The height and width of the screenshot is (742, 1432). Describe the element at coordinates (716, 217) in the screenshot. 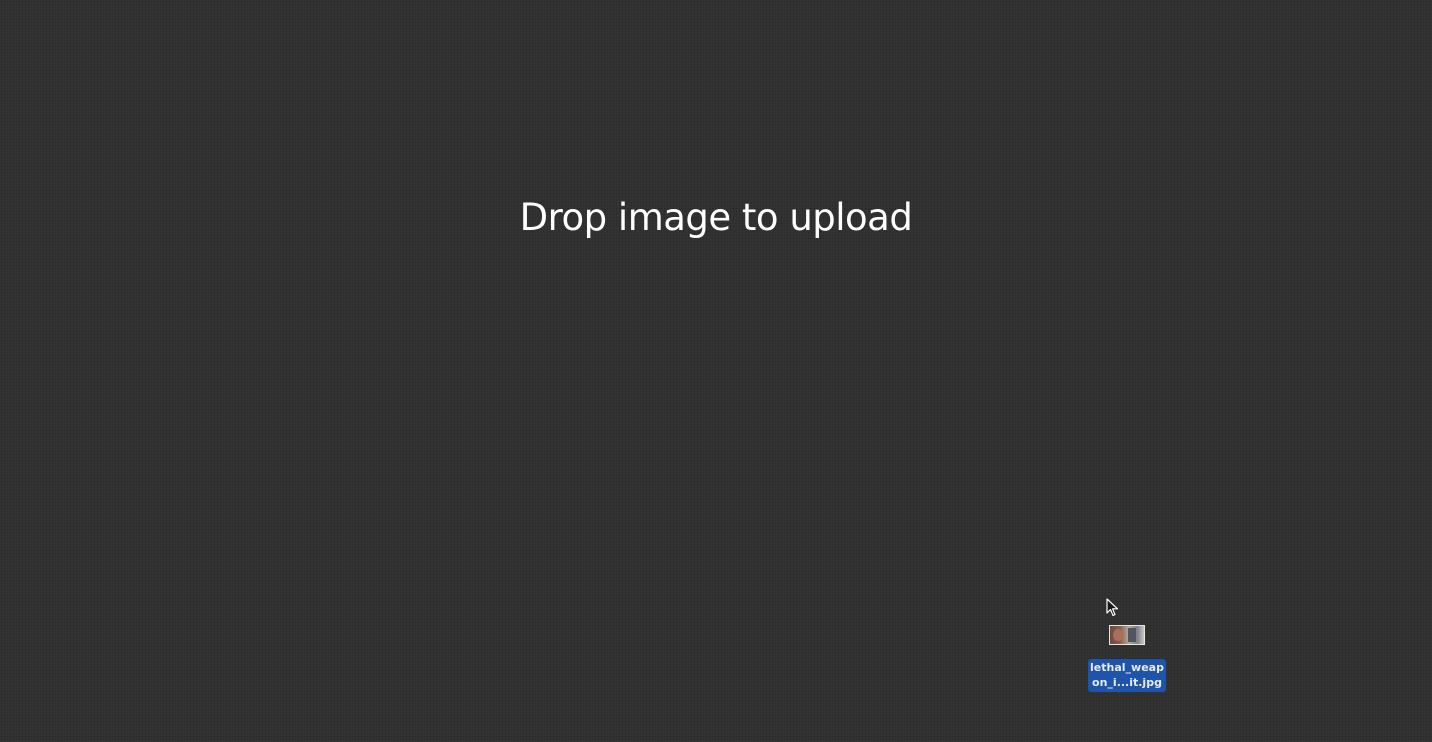

I see `drop-image-heading: Drop image to upload` at that location.